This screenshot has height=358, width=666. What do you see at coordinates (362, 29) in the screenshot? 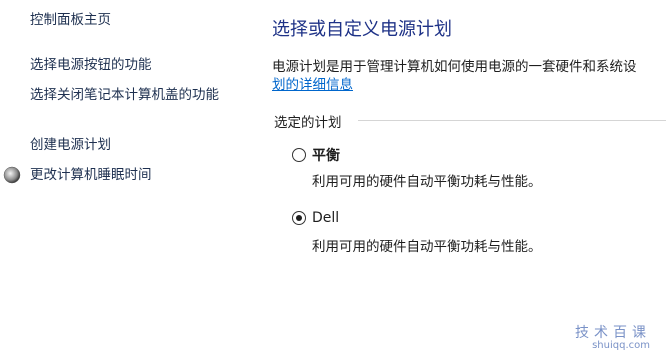
I see `page-title: 选择或自定义电源计划` at bounding box center [362, 29].